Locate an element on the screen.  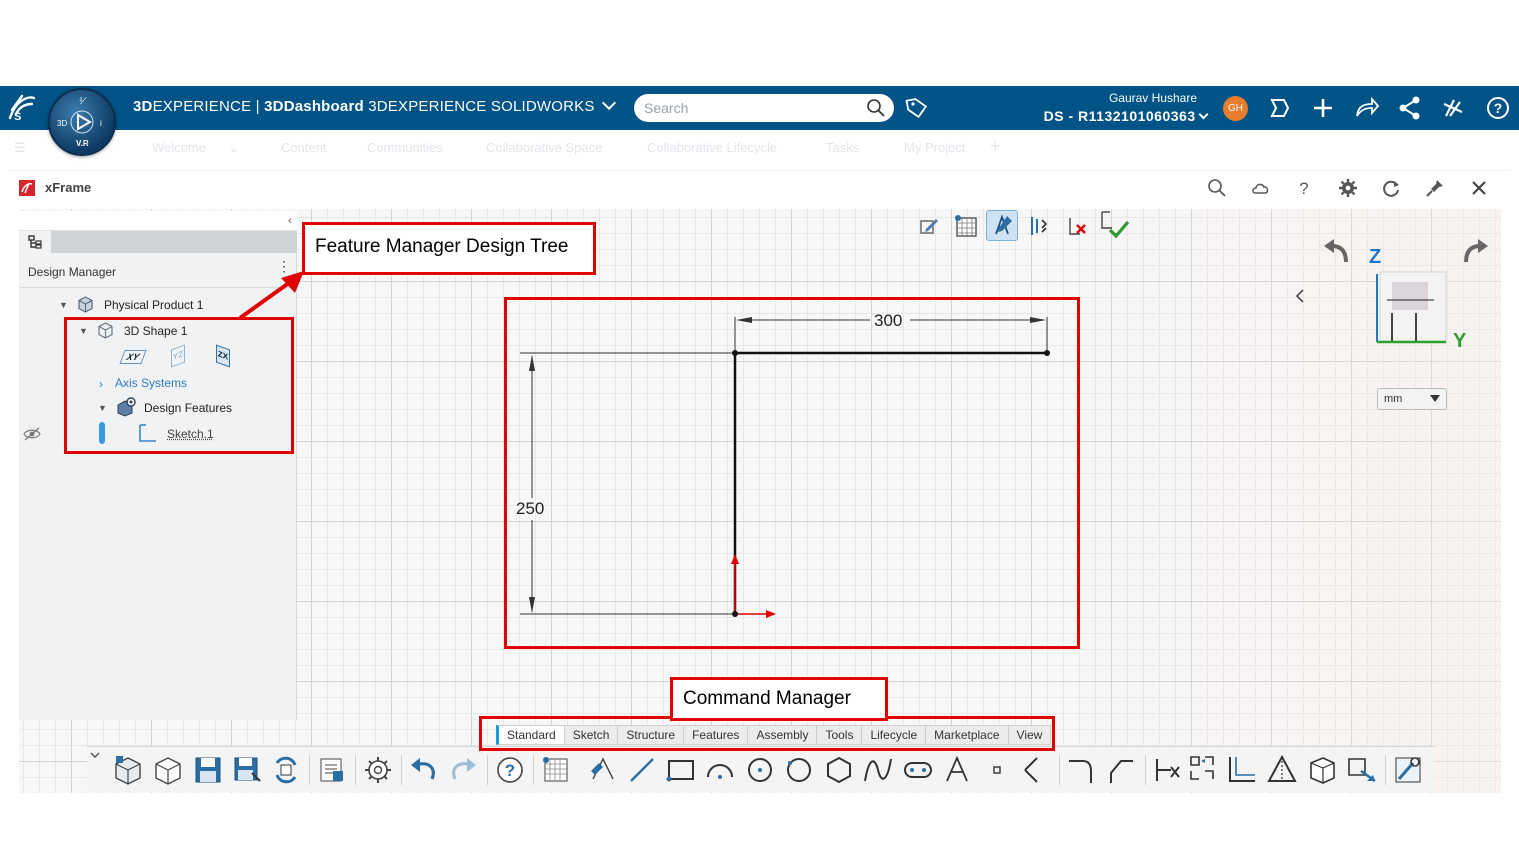
rotate-right-icon is located at coordinates (1475, 252).